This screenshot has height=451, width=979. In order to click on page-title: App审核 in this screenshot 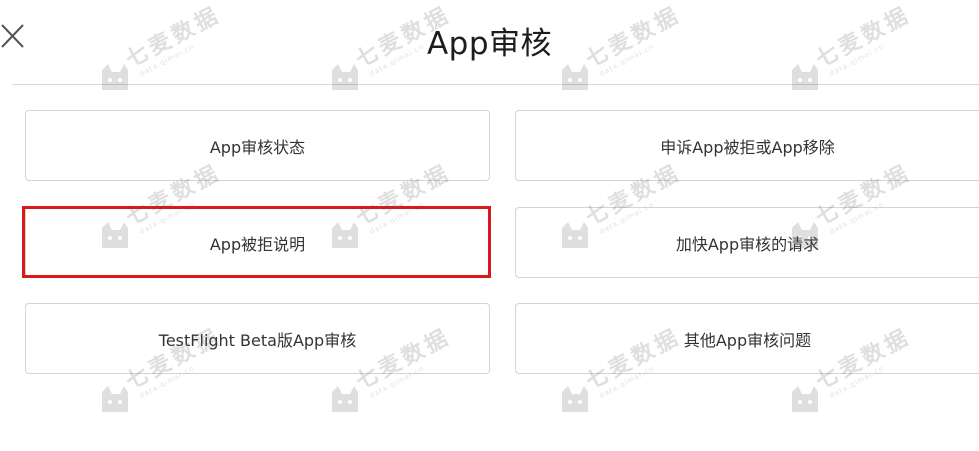, I will do `click(489, 44)`.